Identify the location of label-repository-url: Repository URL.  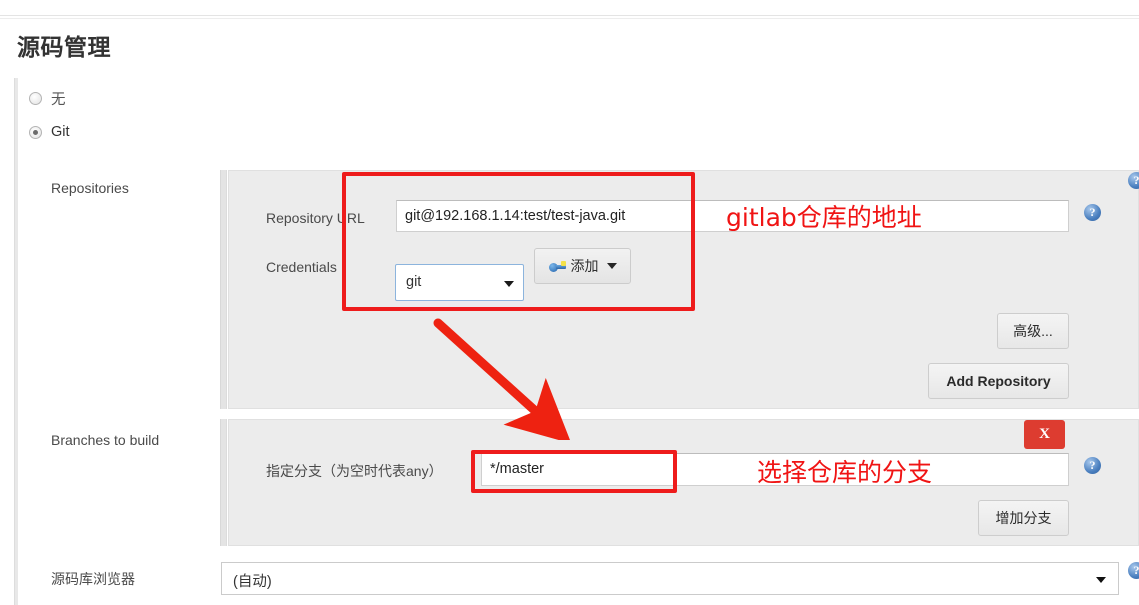
(315, 218).